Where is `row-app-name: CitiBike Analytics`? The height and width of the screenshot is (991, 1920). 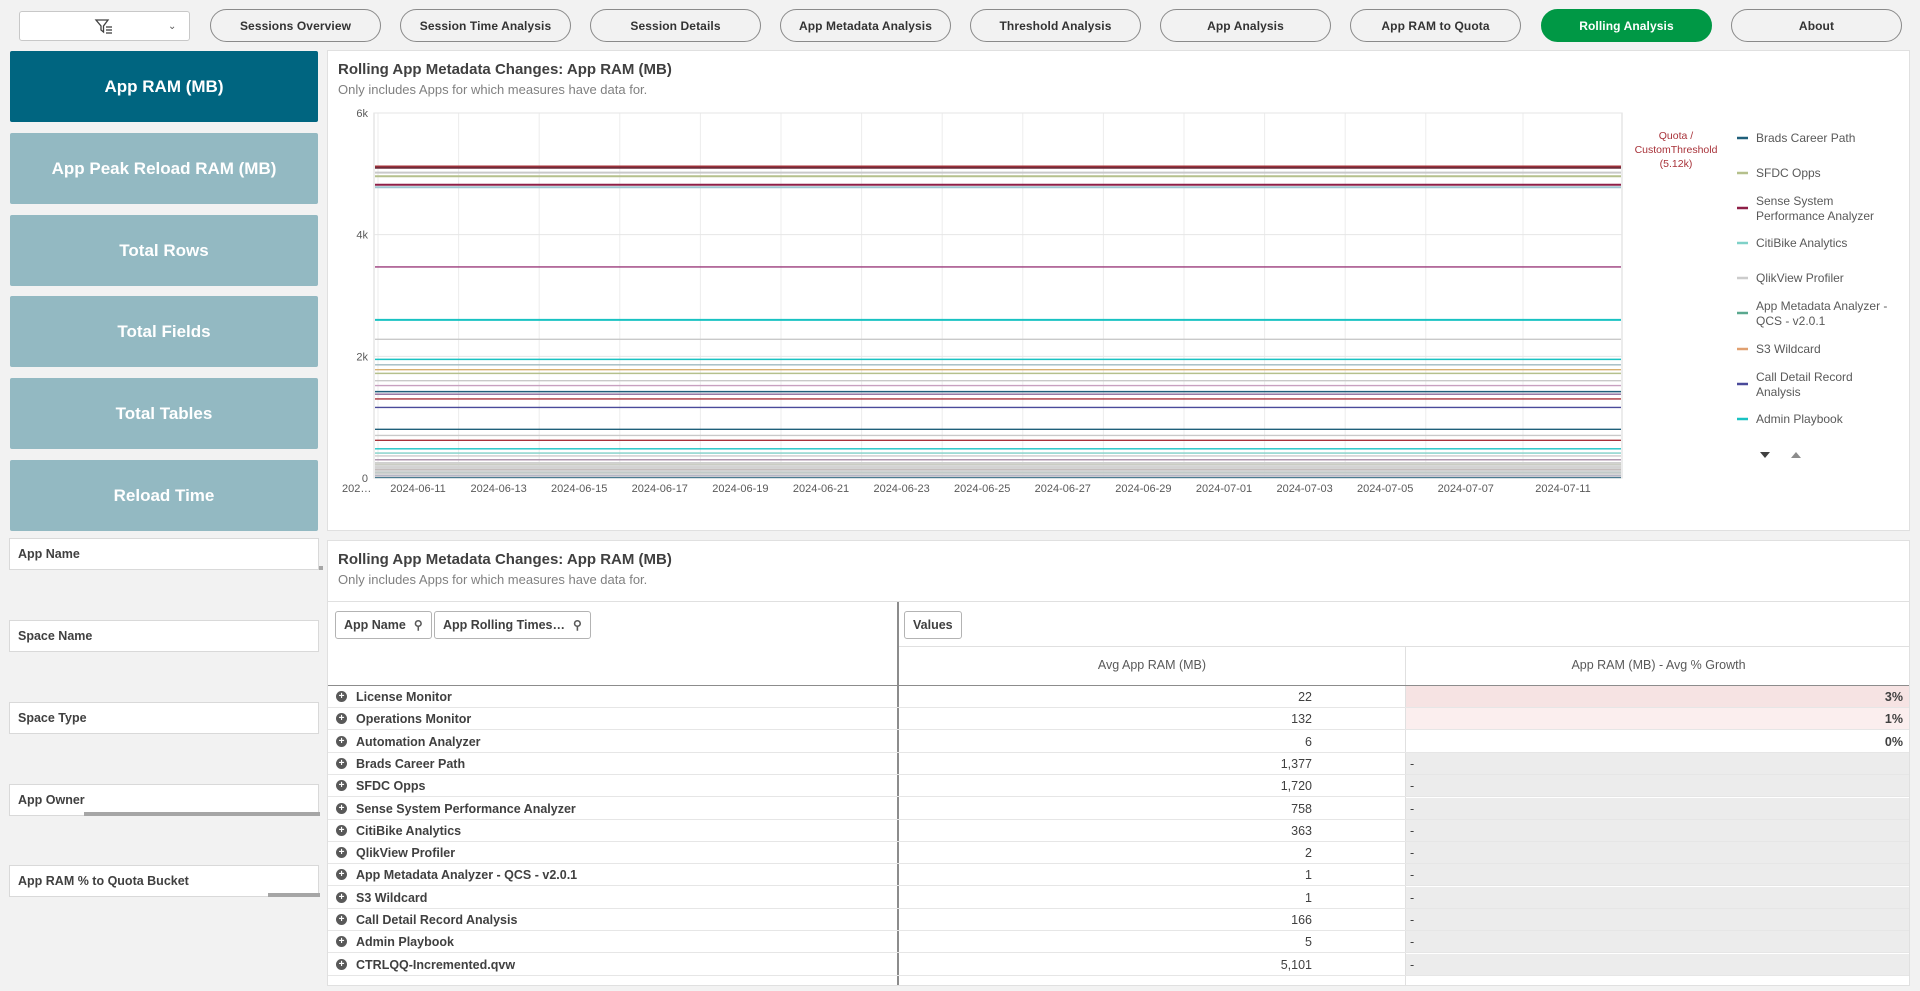 row-app-name: CitiBike Analytics is located at coordinates (409, 830).